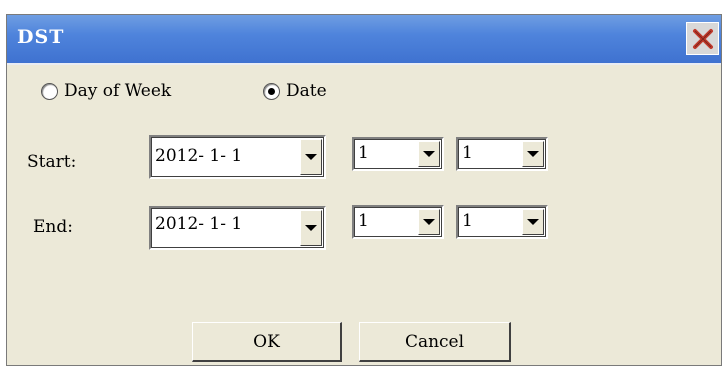  I want to click on radio-button-day-of-week, so click(49, 91).